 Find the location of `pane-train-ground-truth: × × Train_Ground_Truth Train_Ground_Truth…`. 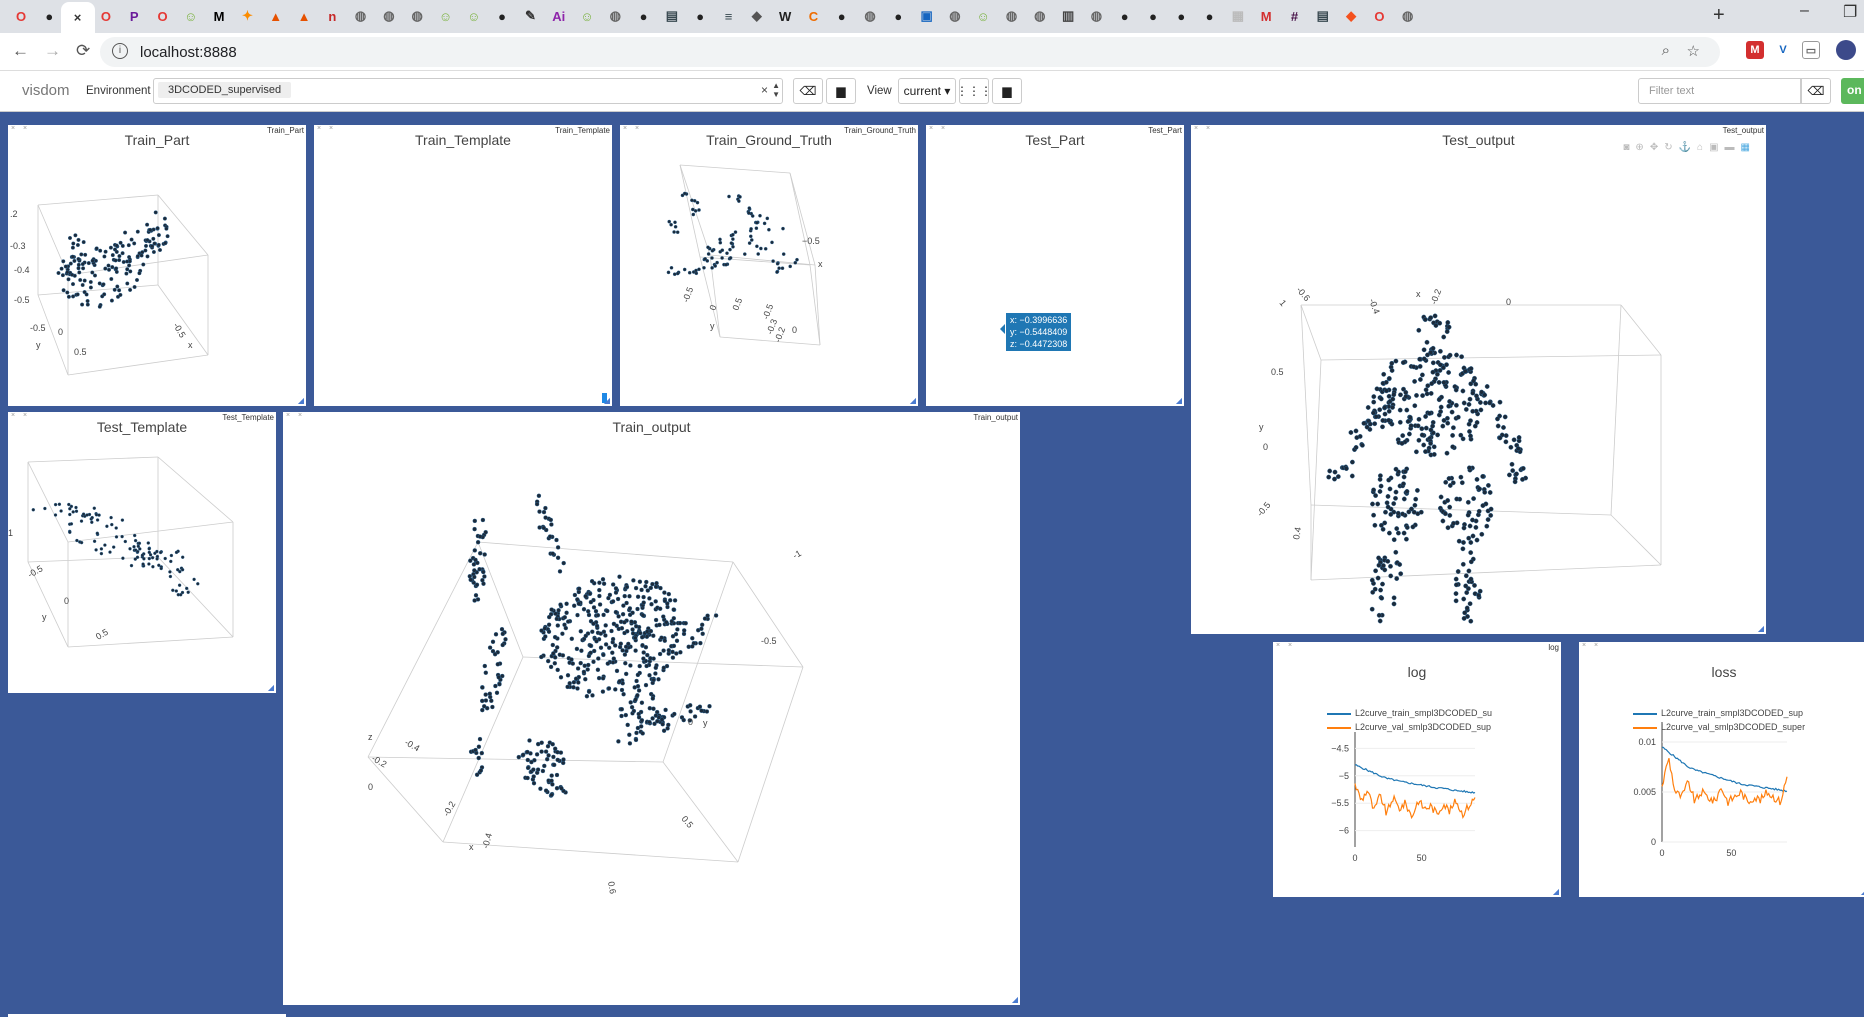

pane-train-ground-truth: × × Train_Ground_Truth Train_Ground_Truth… is located at coordinates (769, 265).